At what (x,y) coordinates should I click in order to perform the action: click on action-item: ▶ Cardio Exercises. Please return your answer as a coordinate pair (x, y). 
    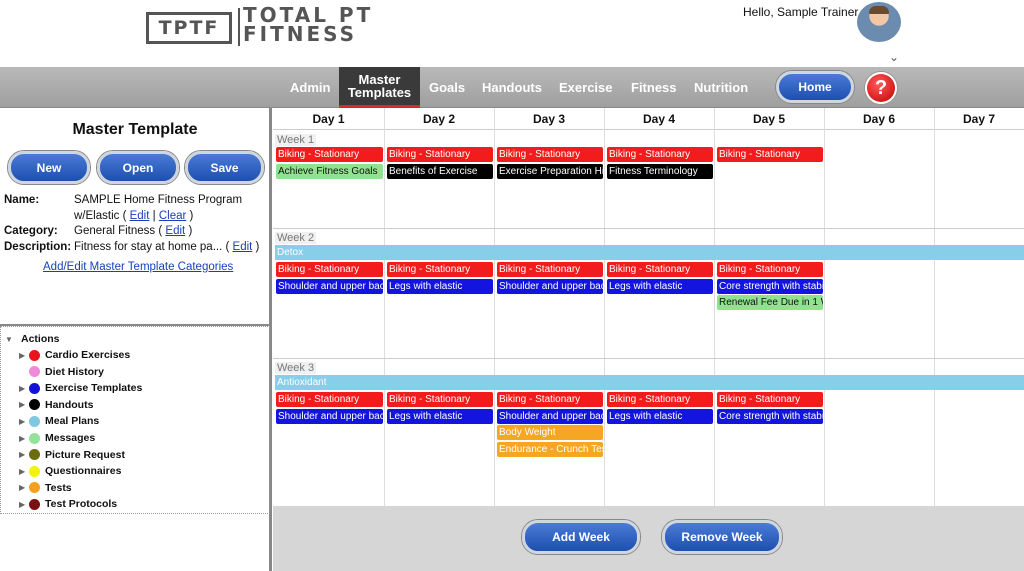
    Looking at the image, I should click on (74, 355).